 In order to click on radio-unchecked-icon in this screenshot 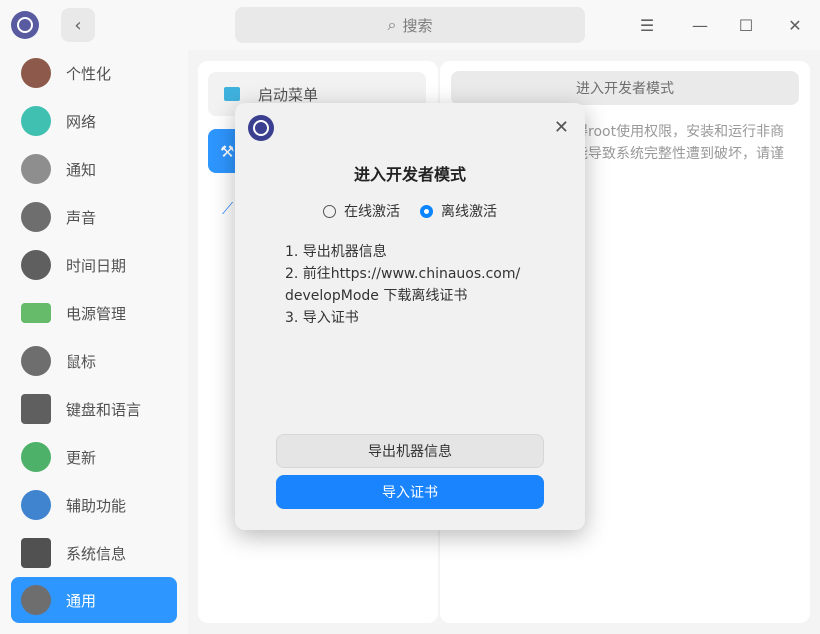, I will do `click(329, 211)`.